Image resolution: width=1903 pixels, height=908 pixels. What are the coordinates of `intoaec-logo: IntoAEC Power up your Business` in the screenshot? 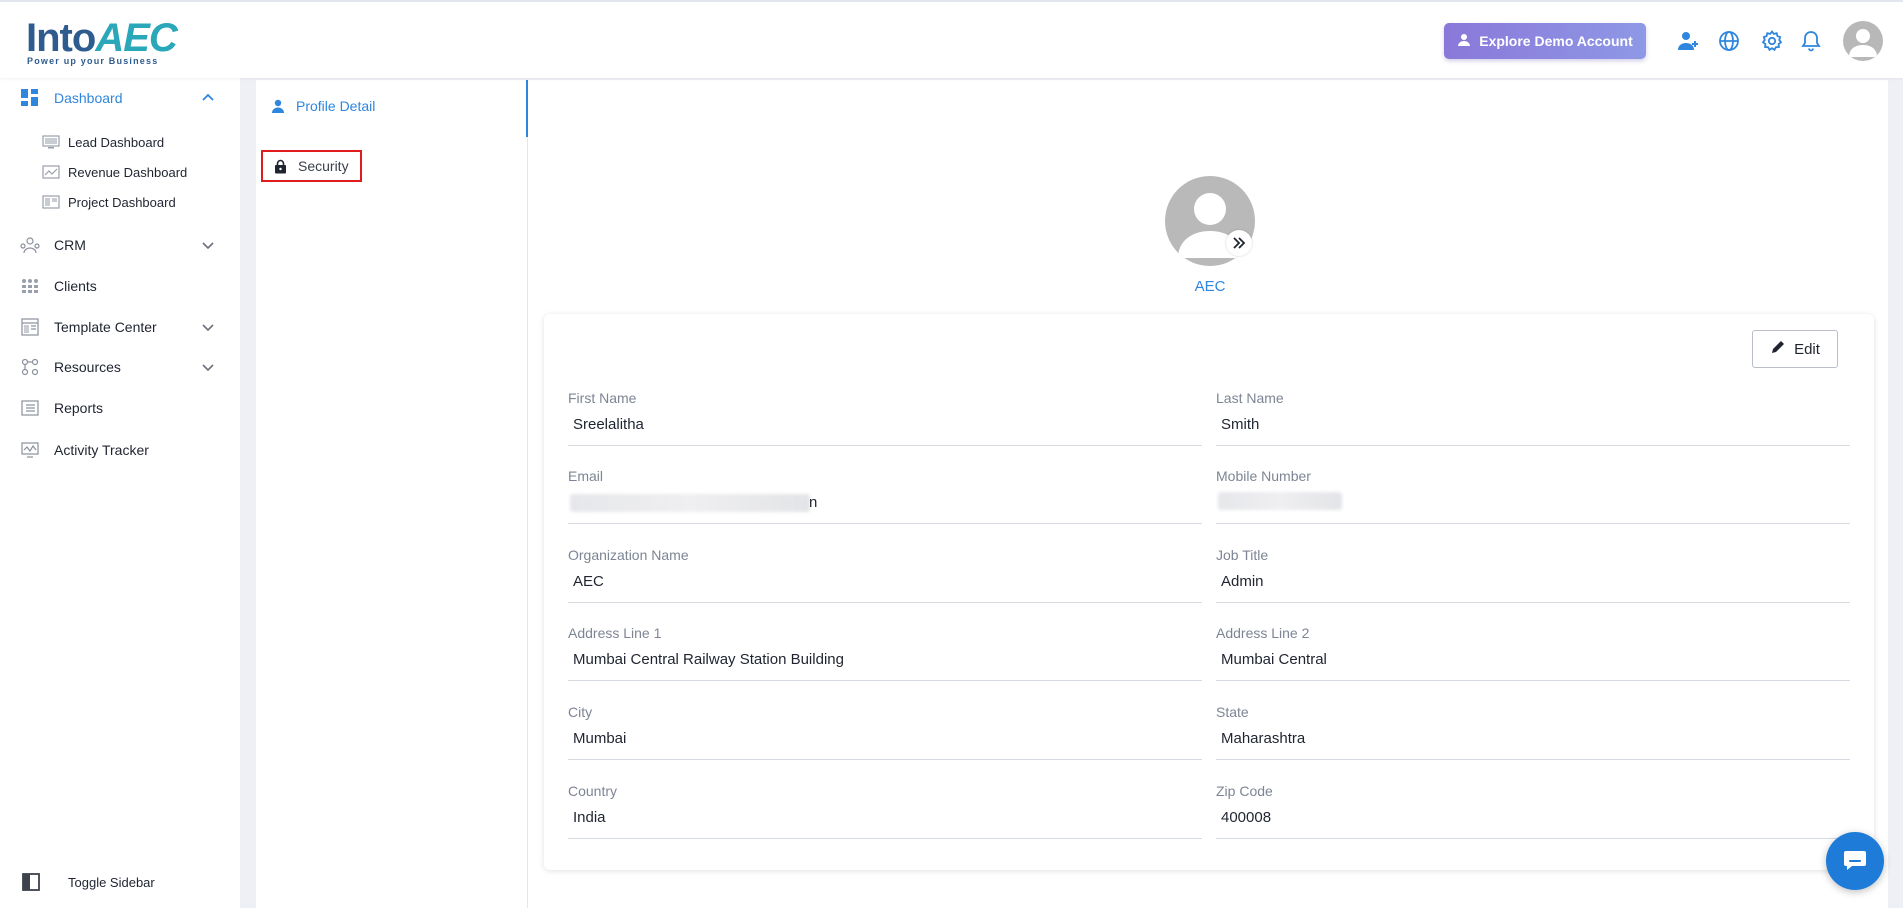 It's located at (102, 41).